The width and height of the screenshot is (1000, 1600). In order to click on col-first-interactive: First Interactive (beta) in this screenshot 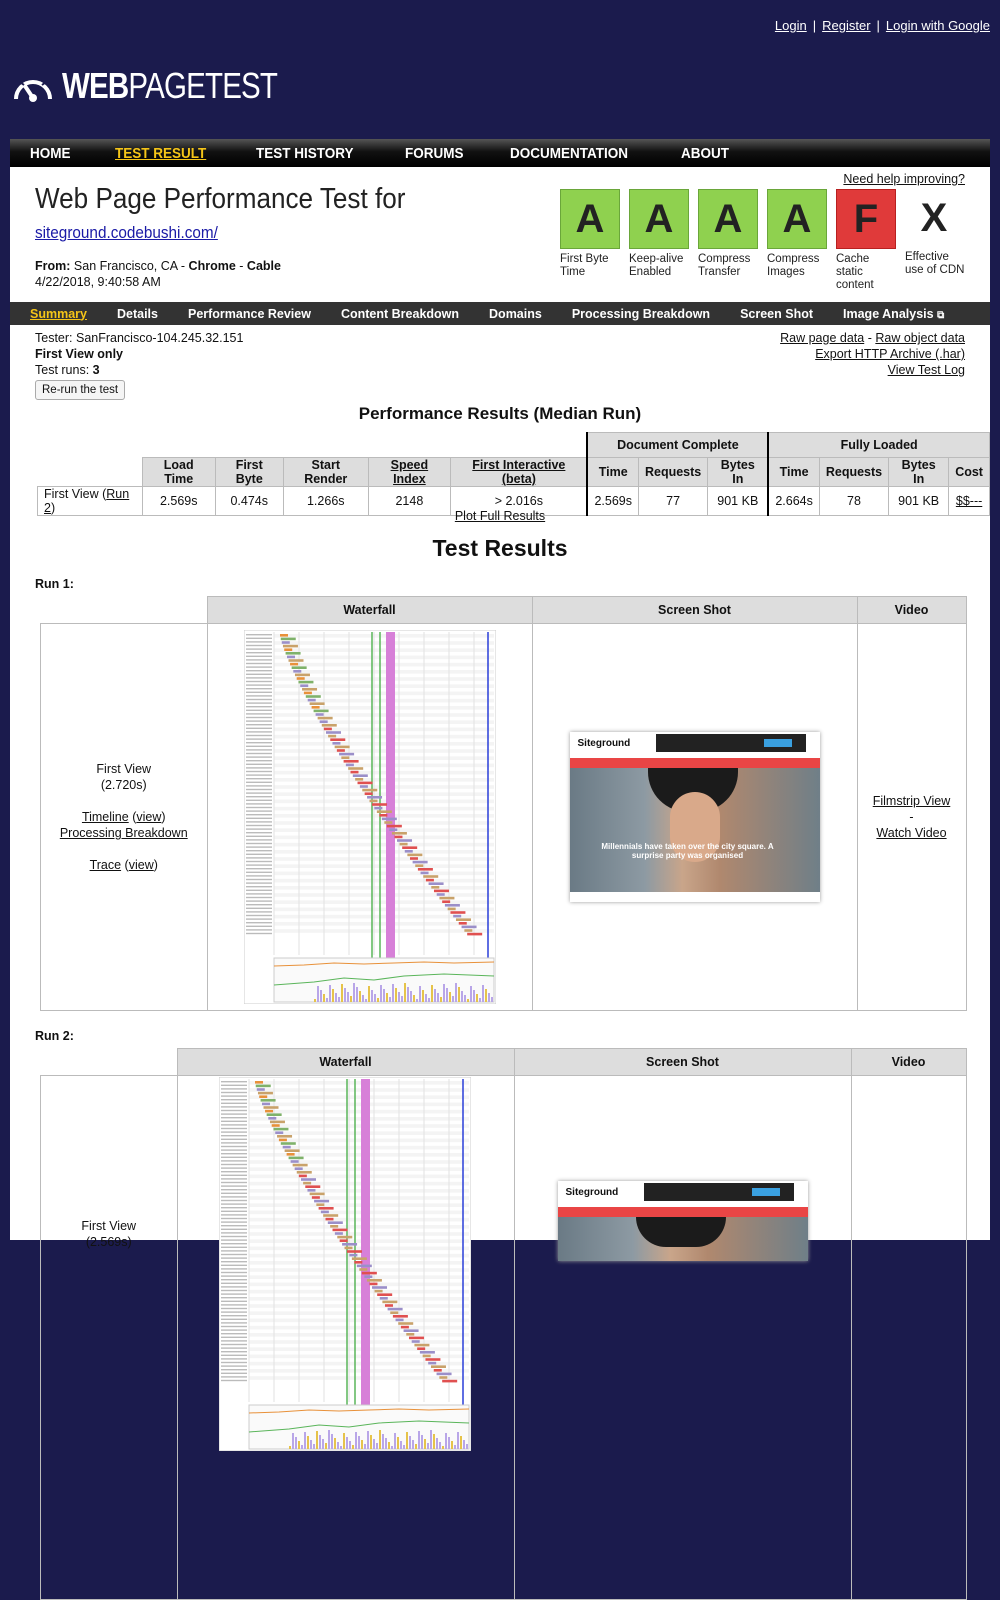, I will do `click(519, 472)`.